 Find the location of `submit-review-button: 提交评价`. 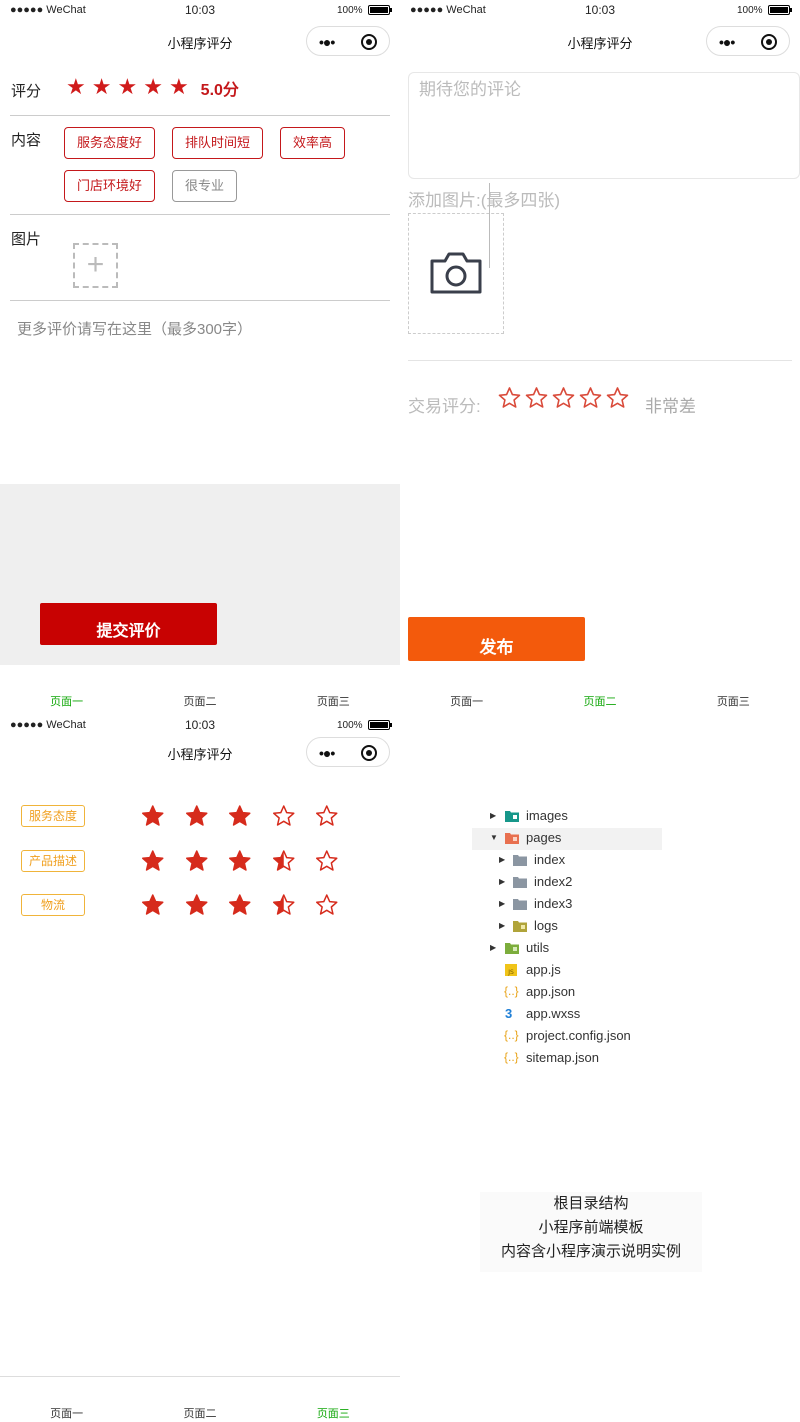

submit-review-button: 提交评价 is located at coordinates (128, 624).